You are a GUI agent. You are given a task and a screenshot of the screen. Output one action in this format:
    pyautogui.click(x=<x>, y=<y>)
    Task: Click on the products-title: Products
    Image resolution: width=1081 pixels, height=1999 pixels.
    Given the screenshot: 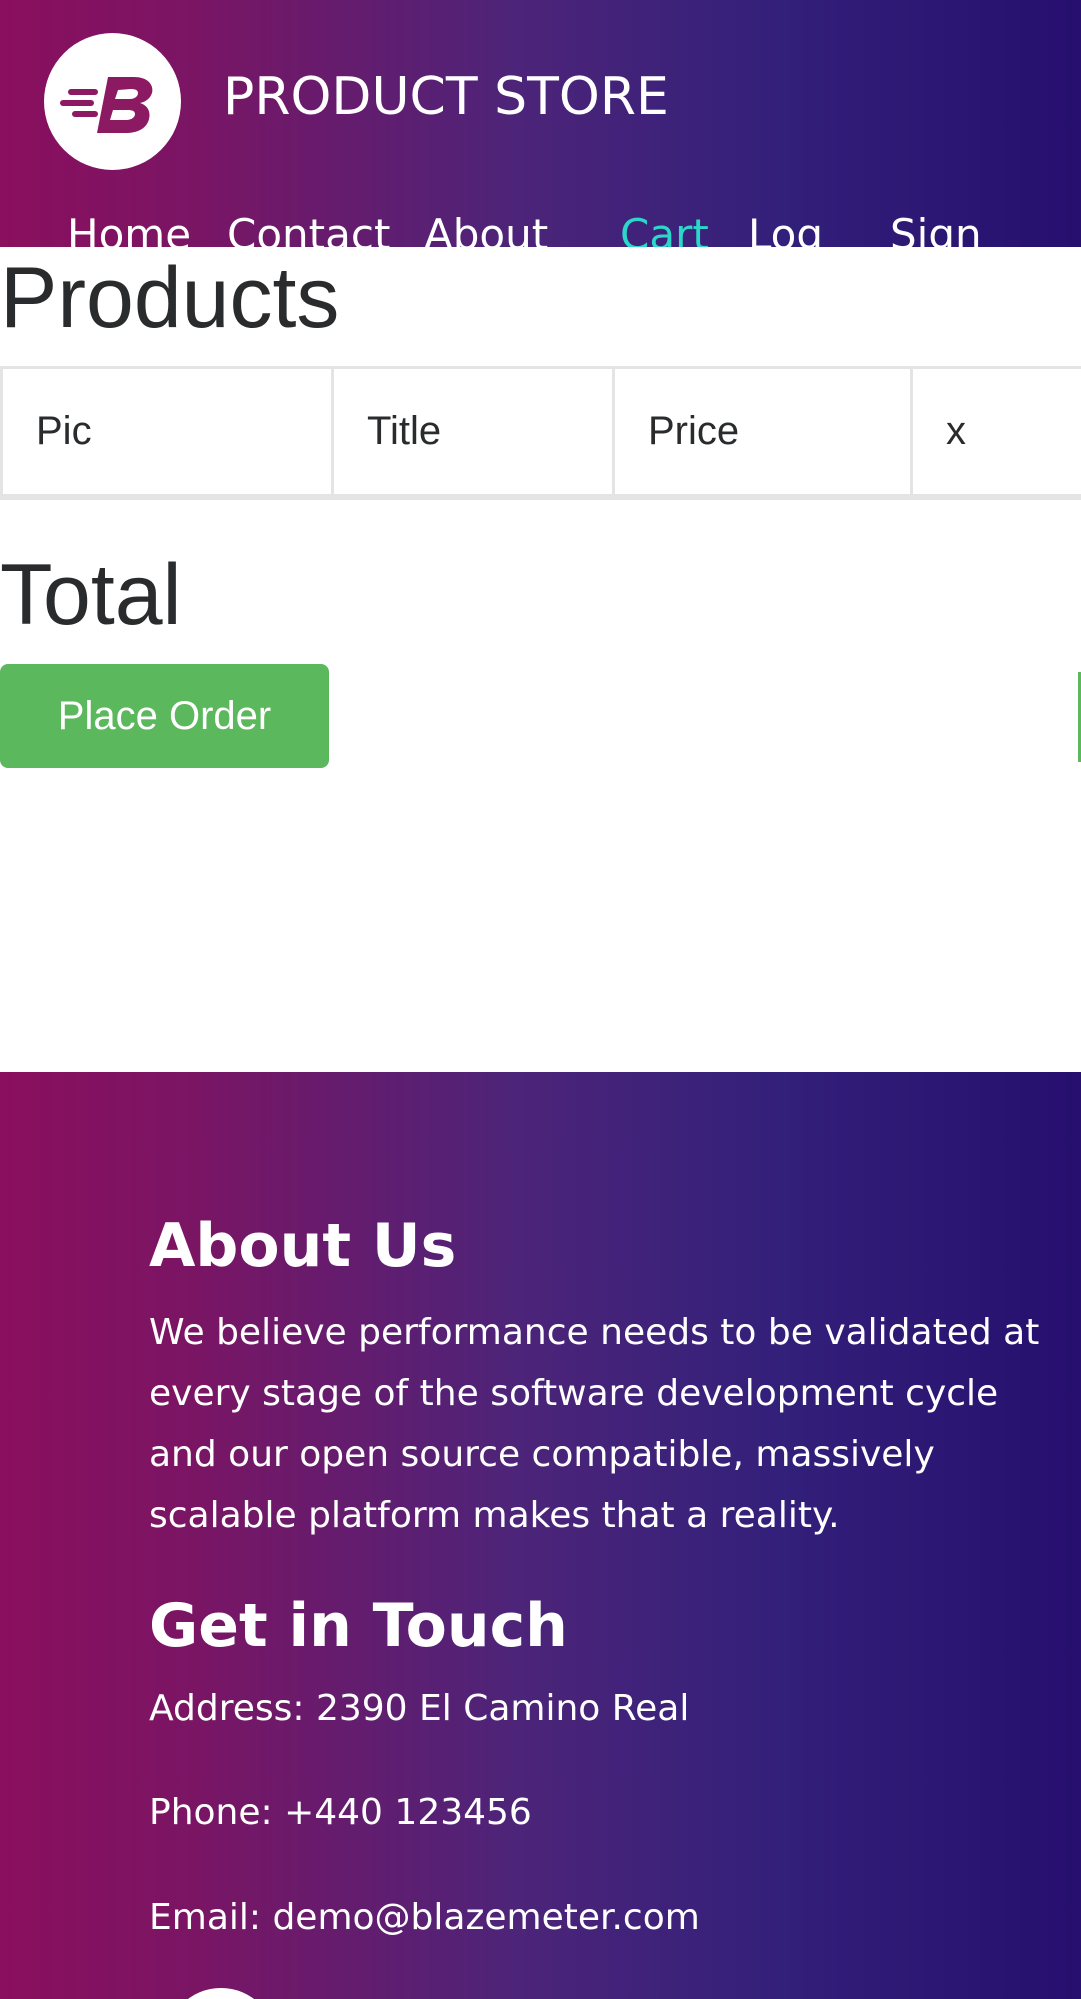 What is the action you would take?
    pyautogui.click(x=170, y=298)
    